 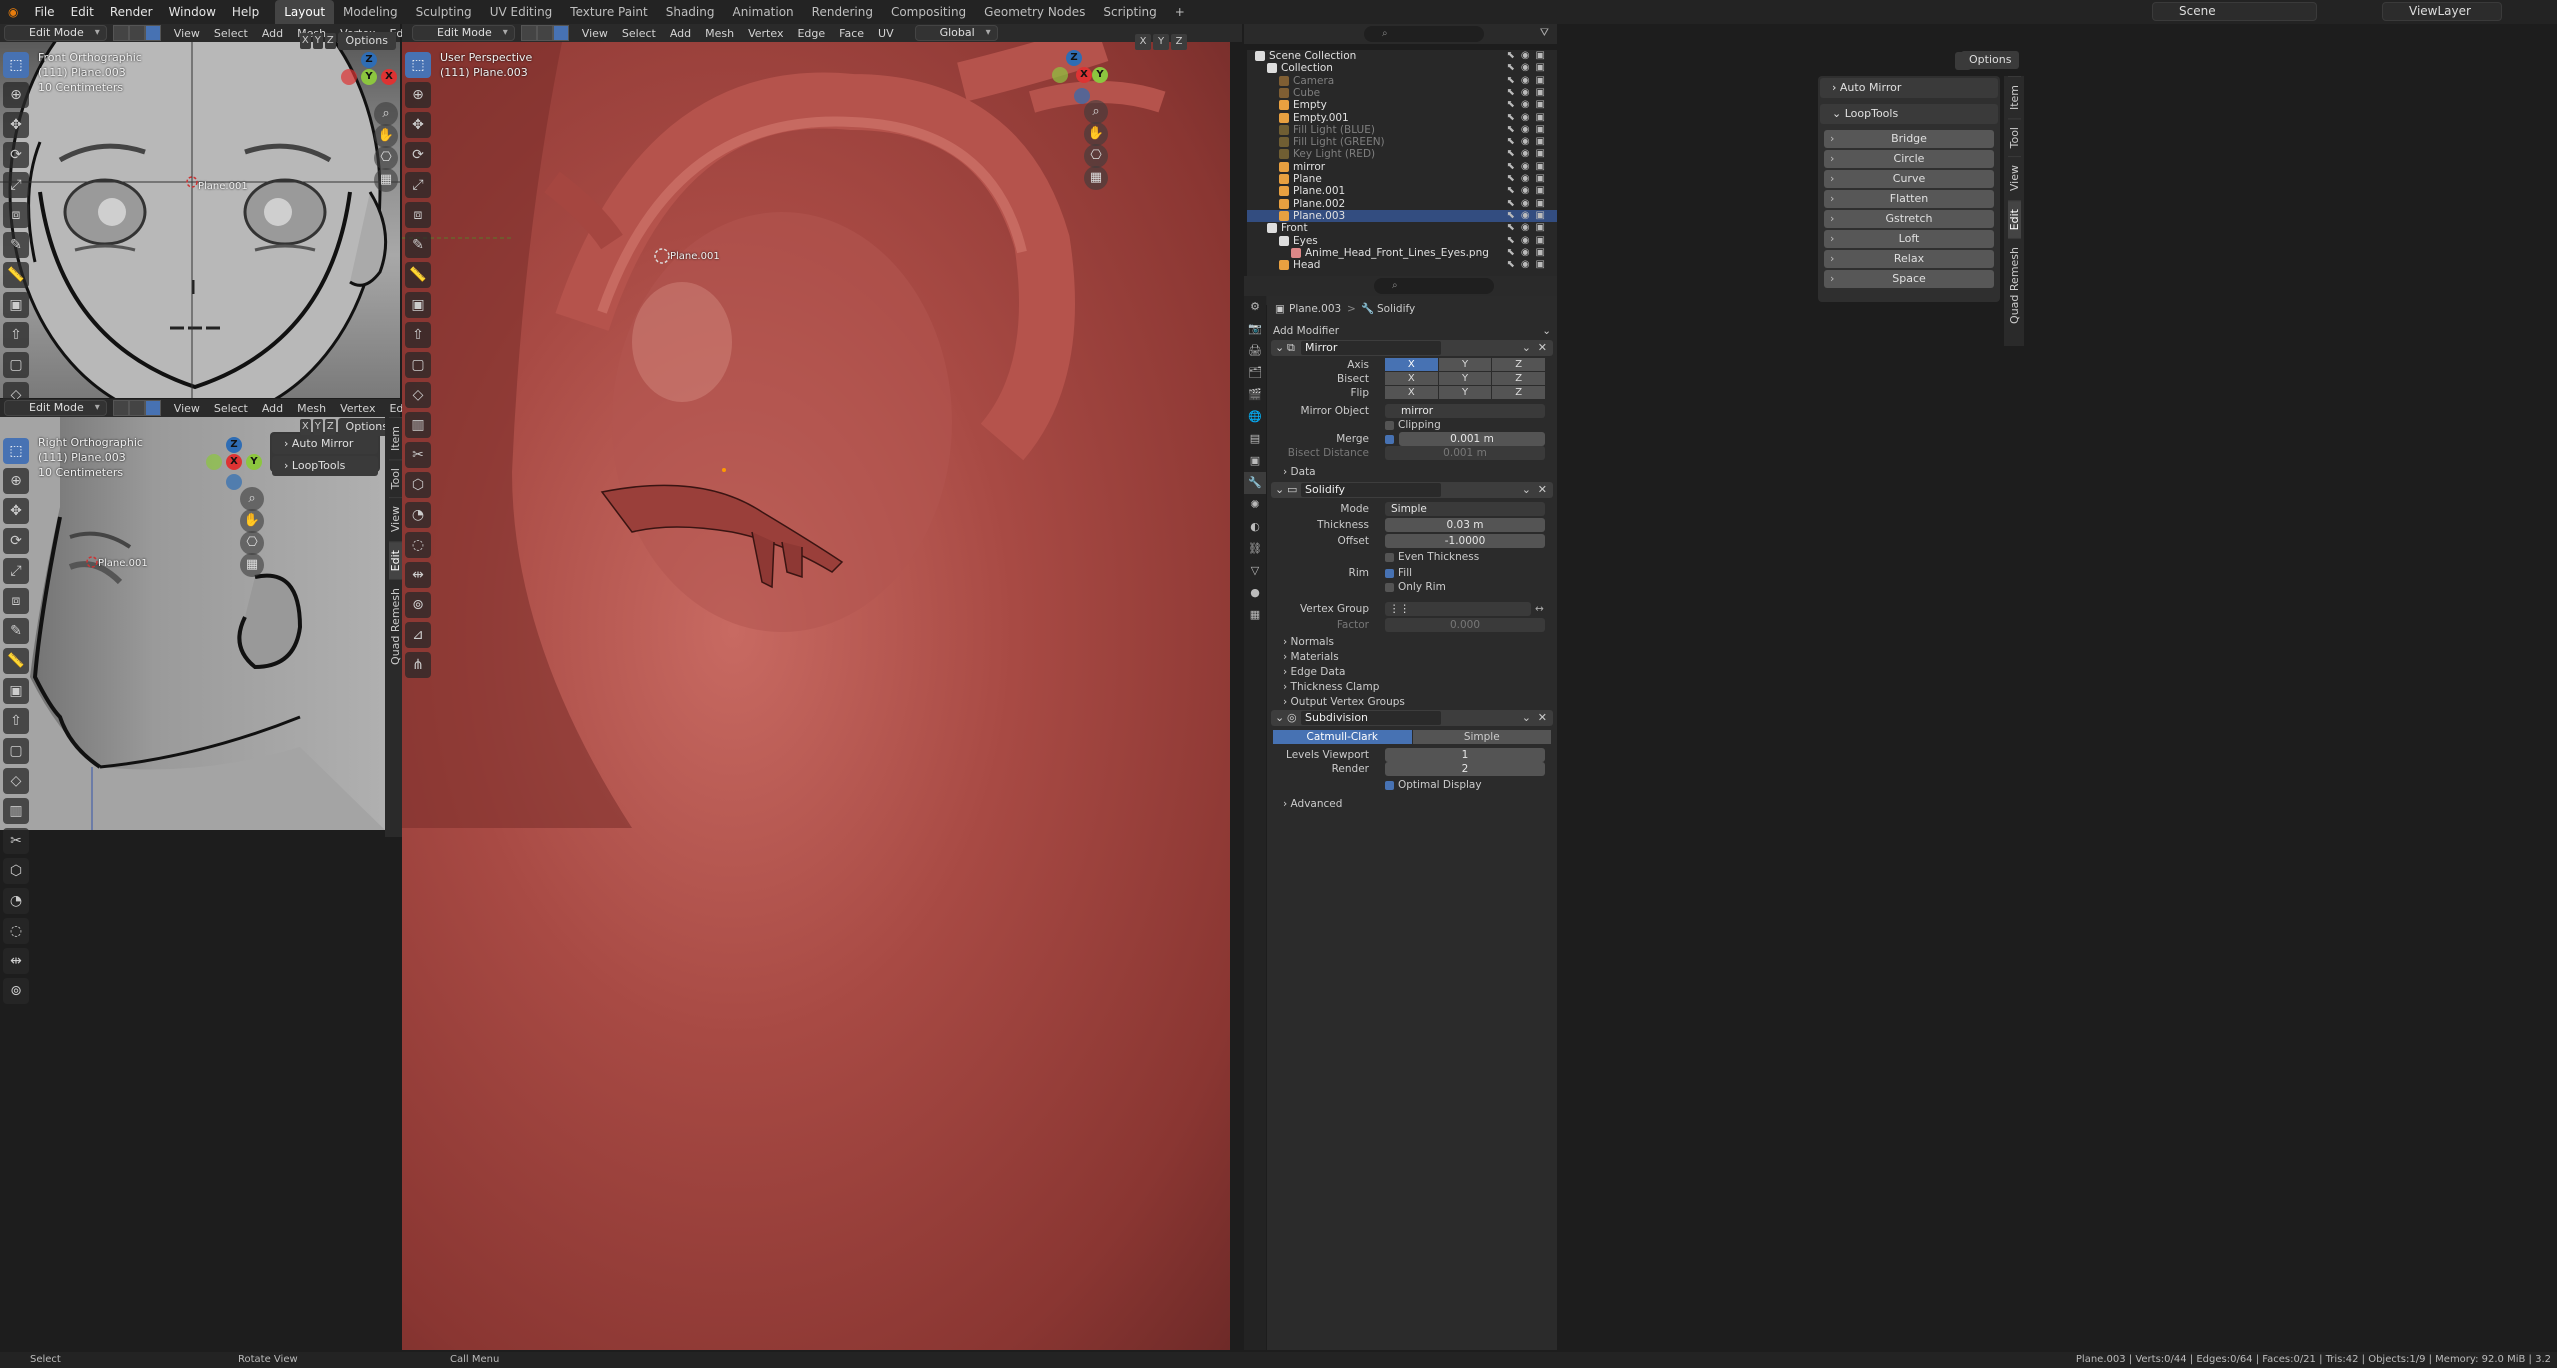 What do you see at coordinates (418, 395) in the screenshot?
I see `bevel-icon: ◇` at bounding box center [418, 395].